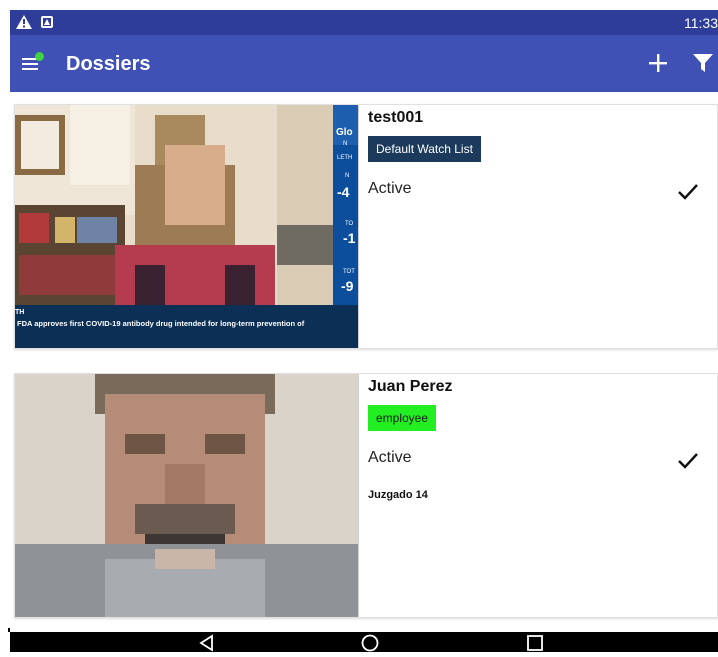  I want to click on home-icon, so click(370, 643).